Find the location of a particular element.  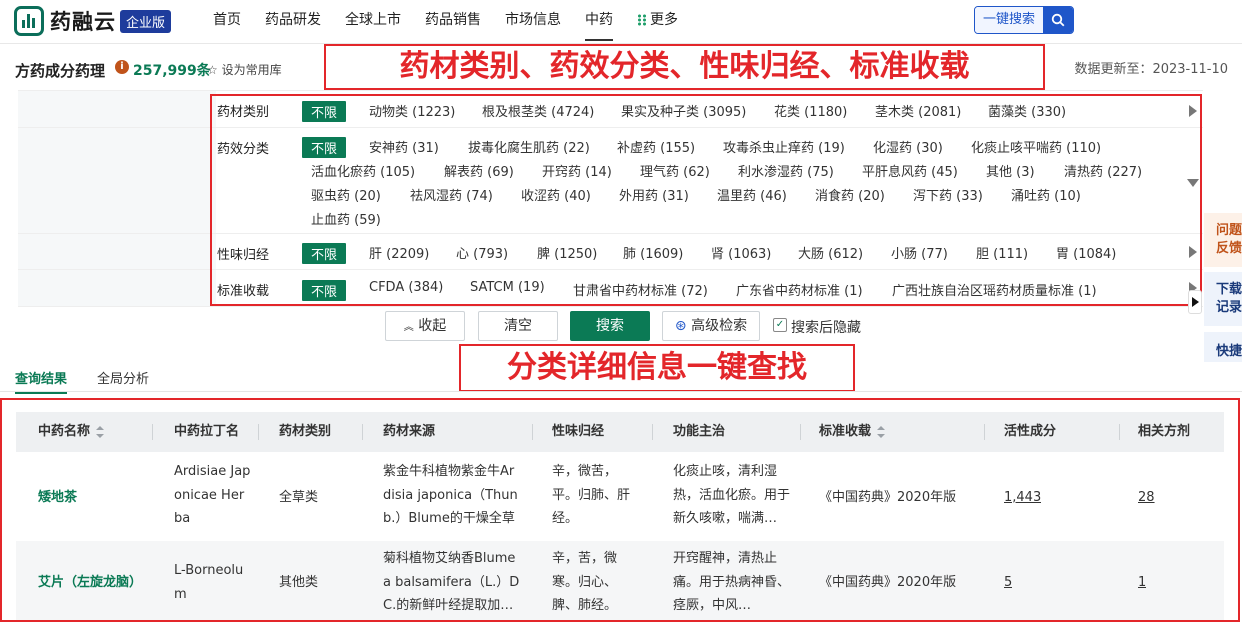

hide-after-search-checkbox: ✓ is located at coordinates (780, 325).